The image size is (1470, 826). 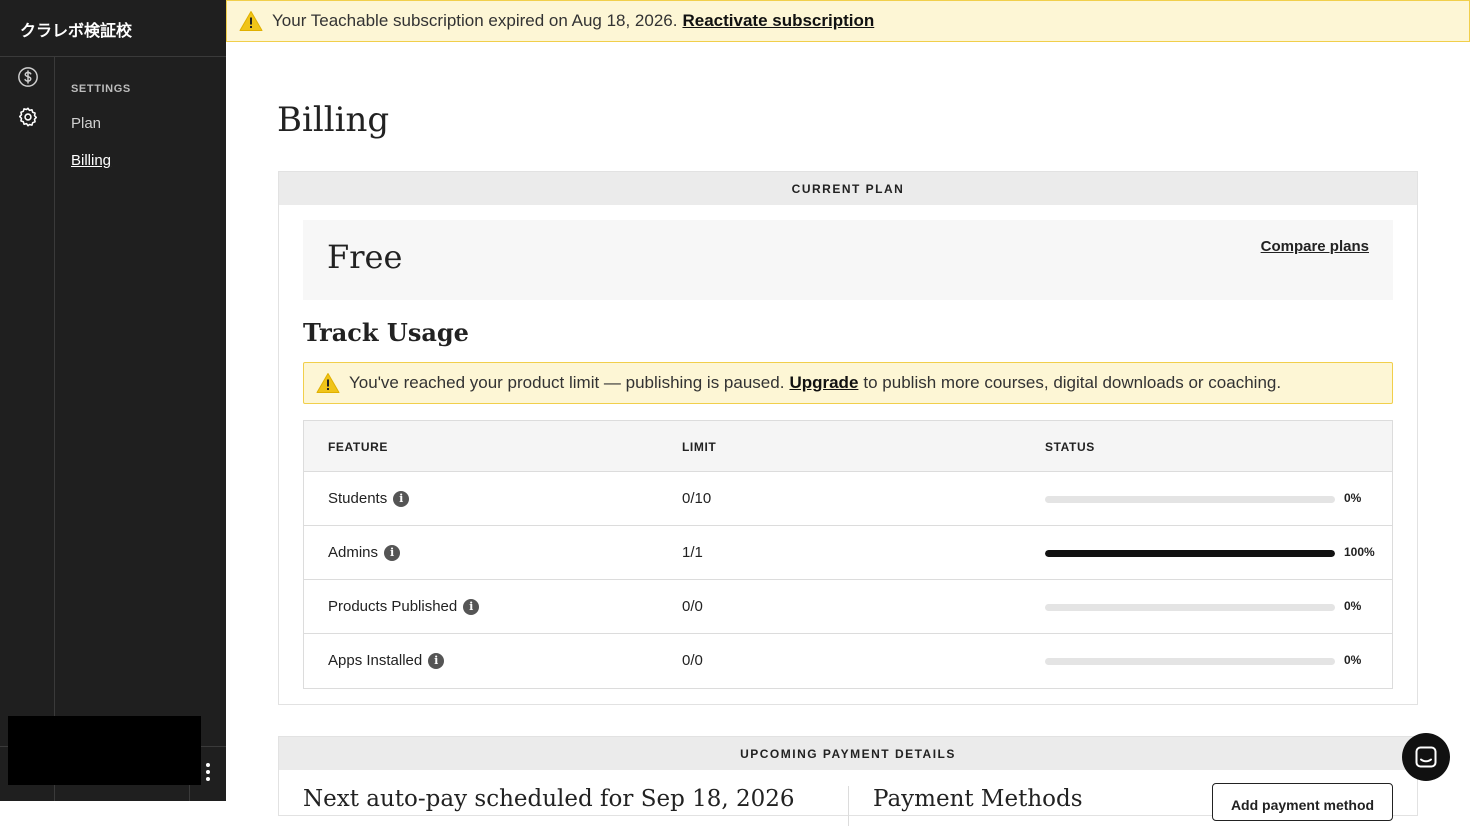 I want to click on usage-progress-fill, so click(x=1190, y=553).